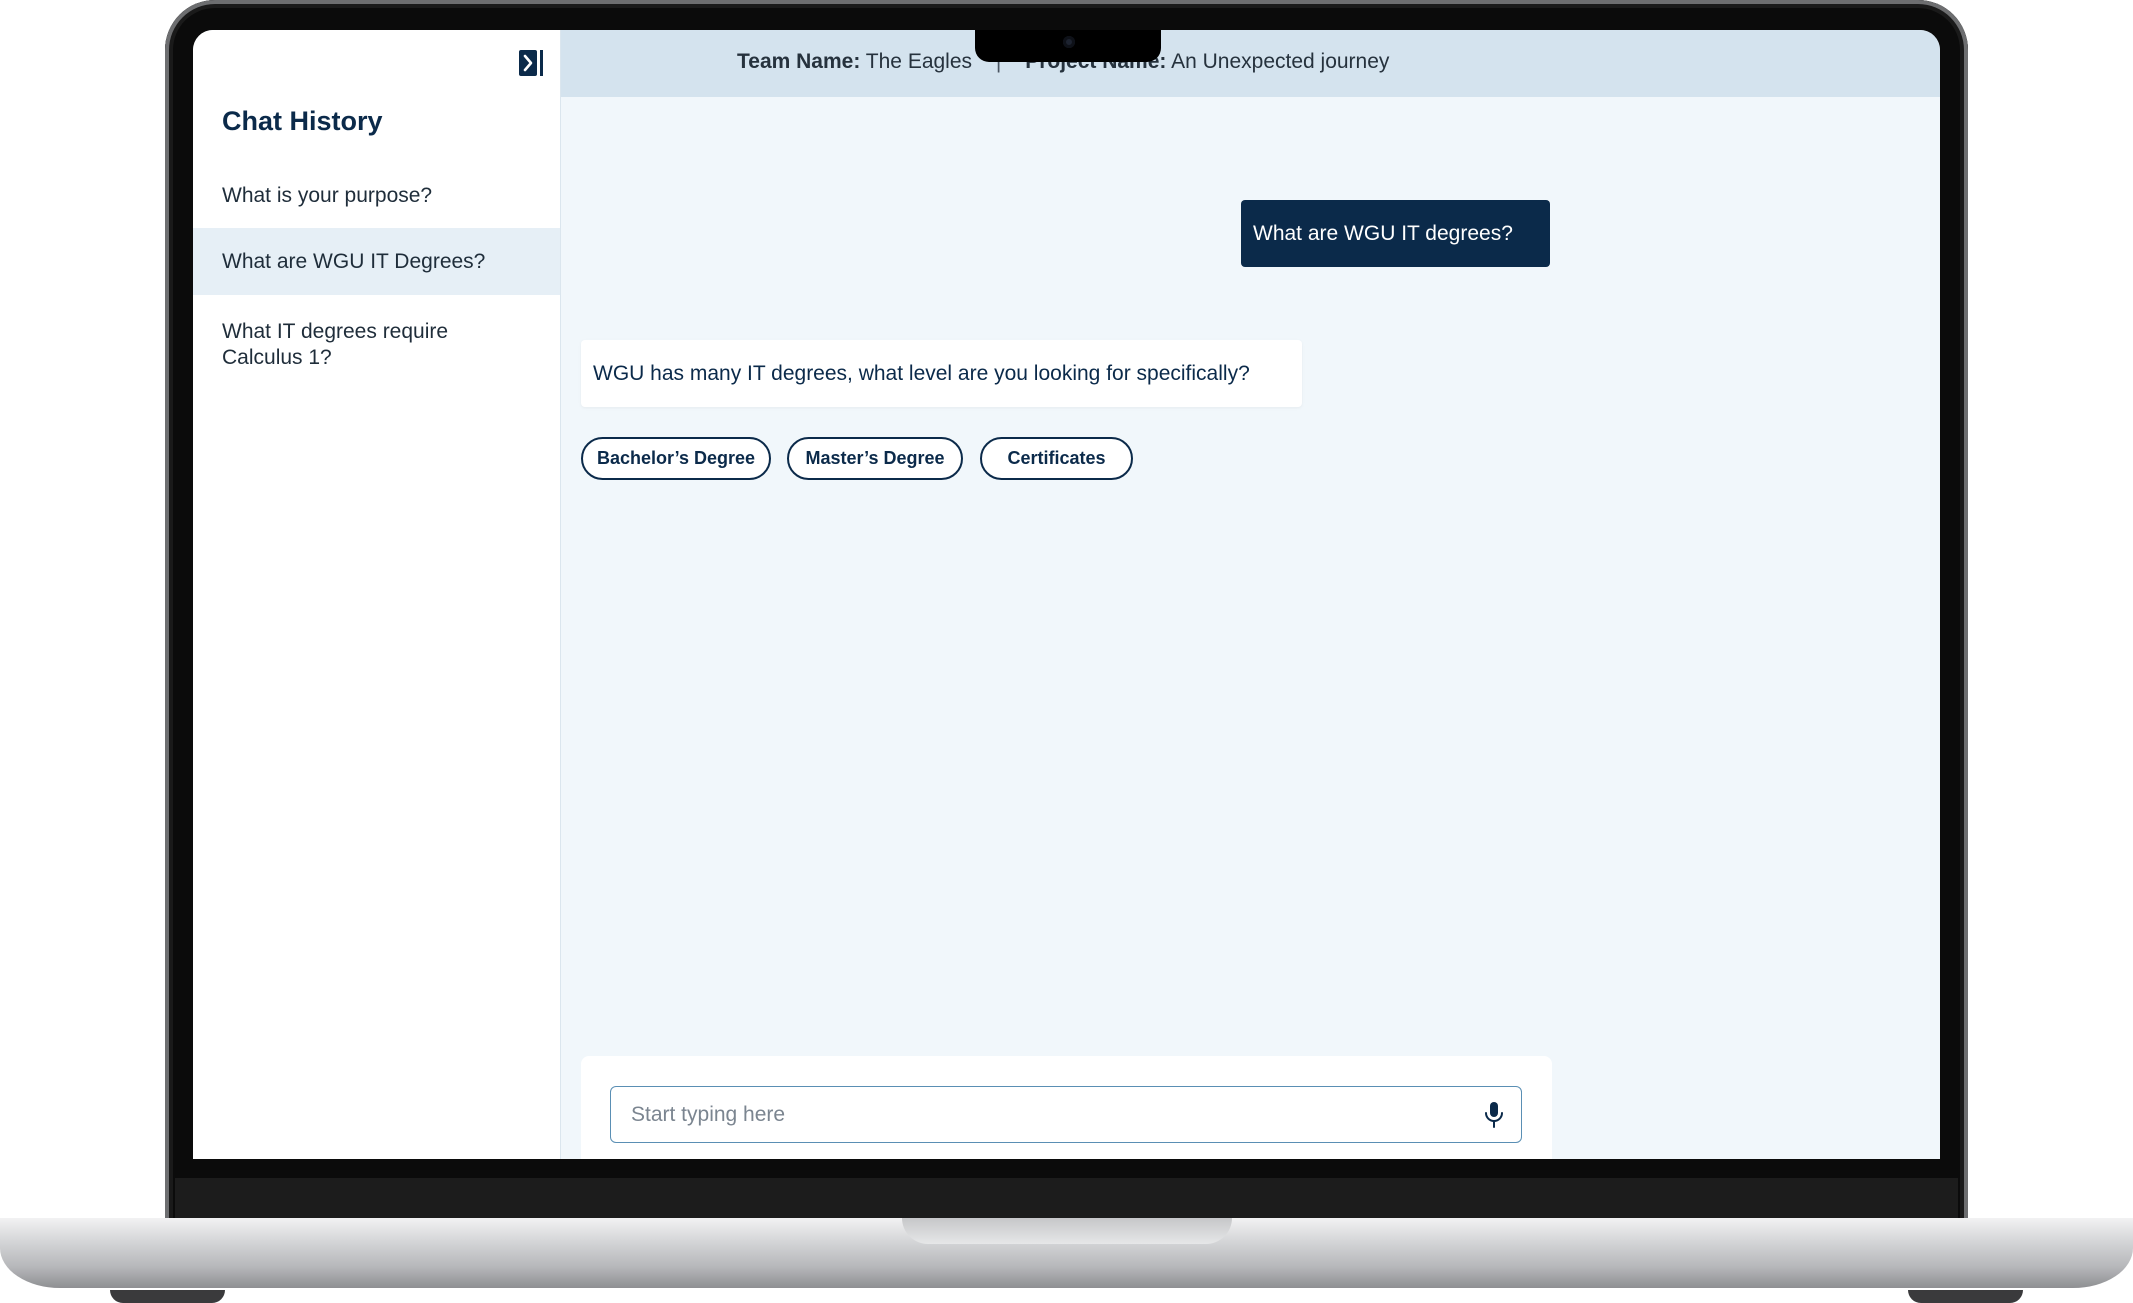 This screenshot has height=1303, width=2133. What do you see at coordinates (799, 61) in the screenshot?
I see `team-label: Team Name:` at bounding box center [799, 61].